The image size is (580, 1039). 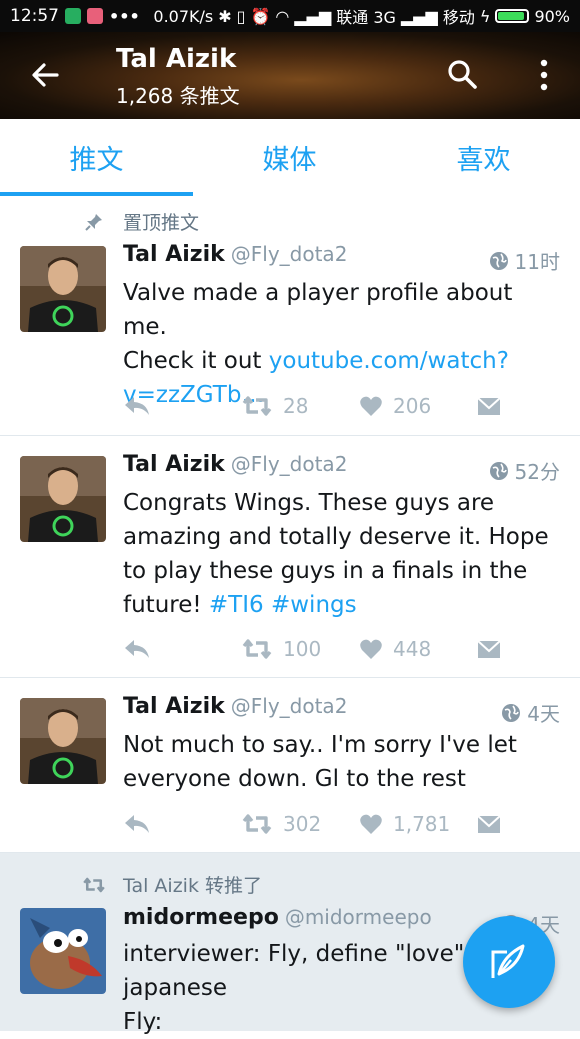 What do you see at coordinates (333, 406) in the screenshot?
I see `tweet-actions: 28 206` at bounding box center [333, 406].